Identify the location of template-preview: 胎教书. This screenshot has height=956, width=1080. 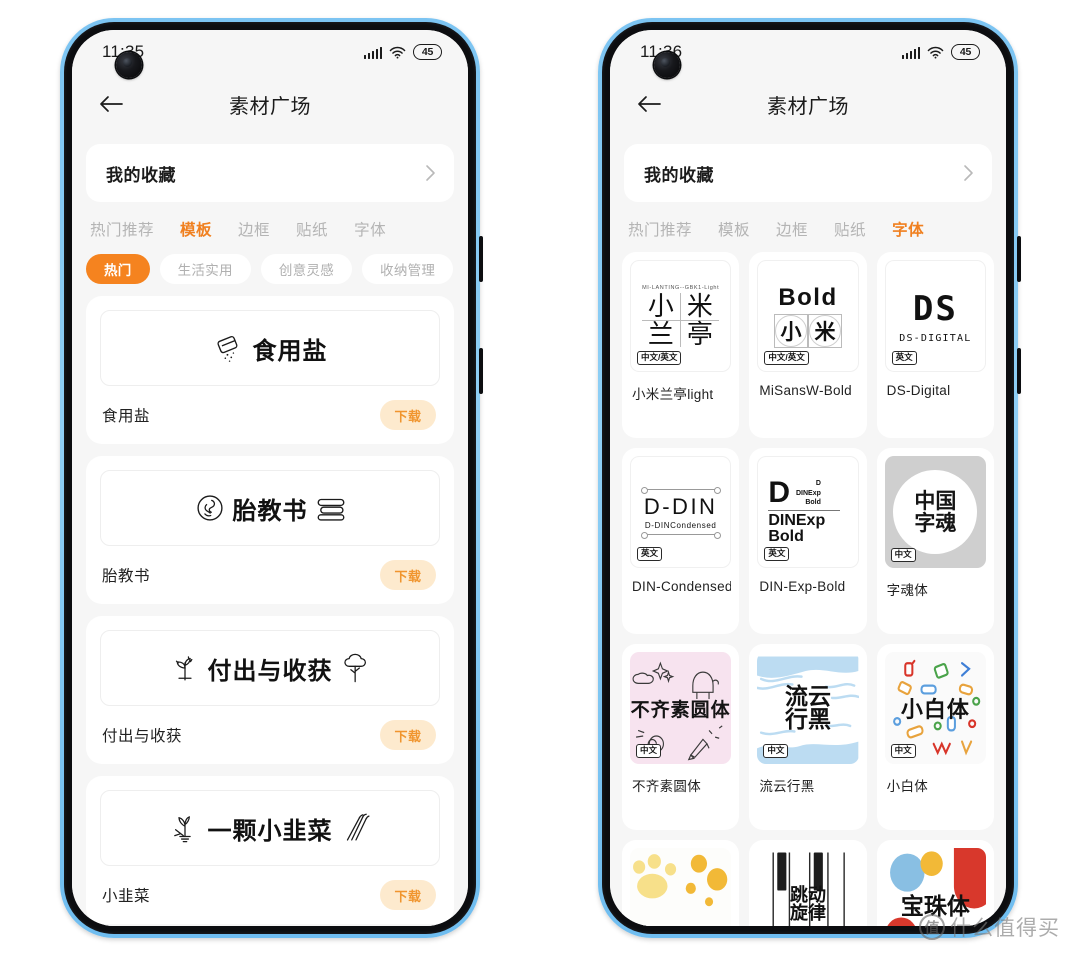
(270, 508).